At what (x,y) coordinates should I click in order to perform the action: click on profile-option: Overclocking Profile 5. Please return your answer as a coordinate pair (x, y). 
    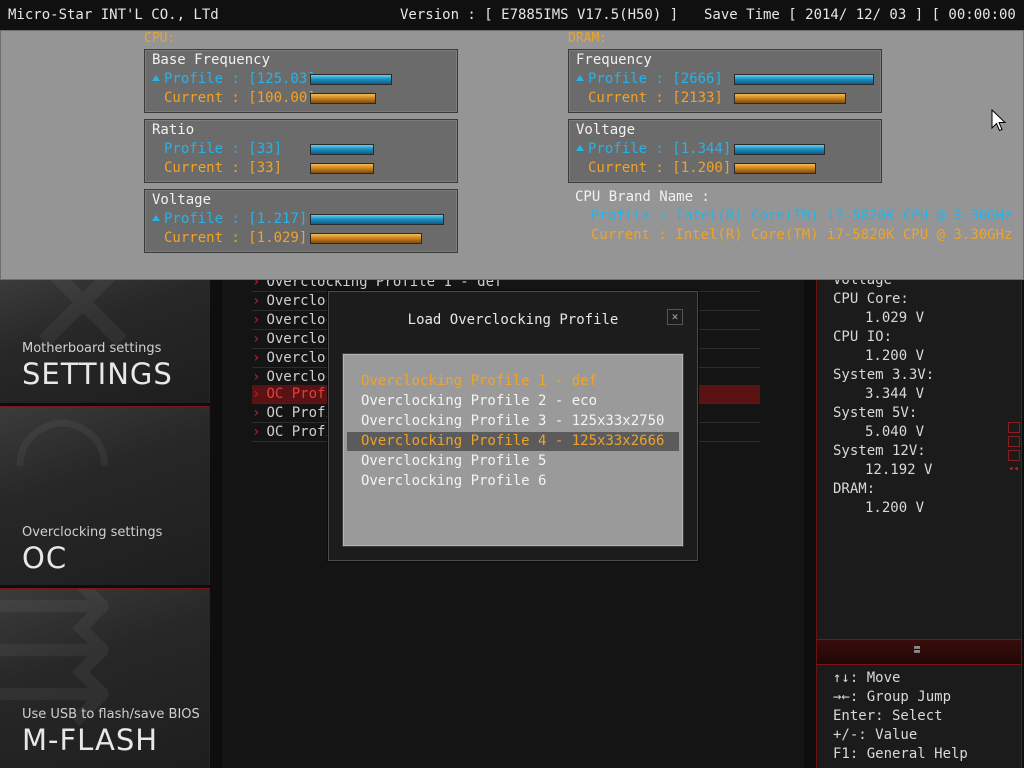
    Looking at the image, I should click on (513, 461).